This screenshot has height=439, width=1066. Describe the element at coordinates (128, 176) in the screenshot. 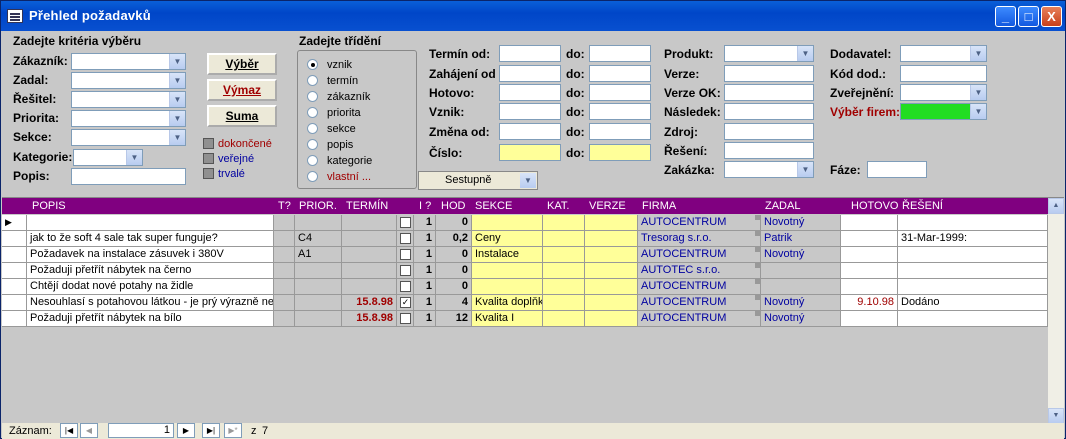

I see `popis-input` at that location.